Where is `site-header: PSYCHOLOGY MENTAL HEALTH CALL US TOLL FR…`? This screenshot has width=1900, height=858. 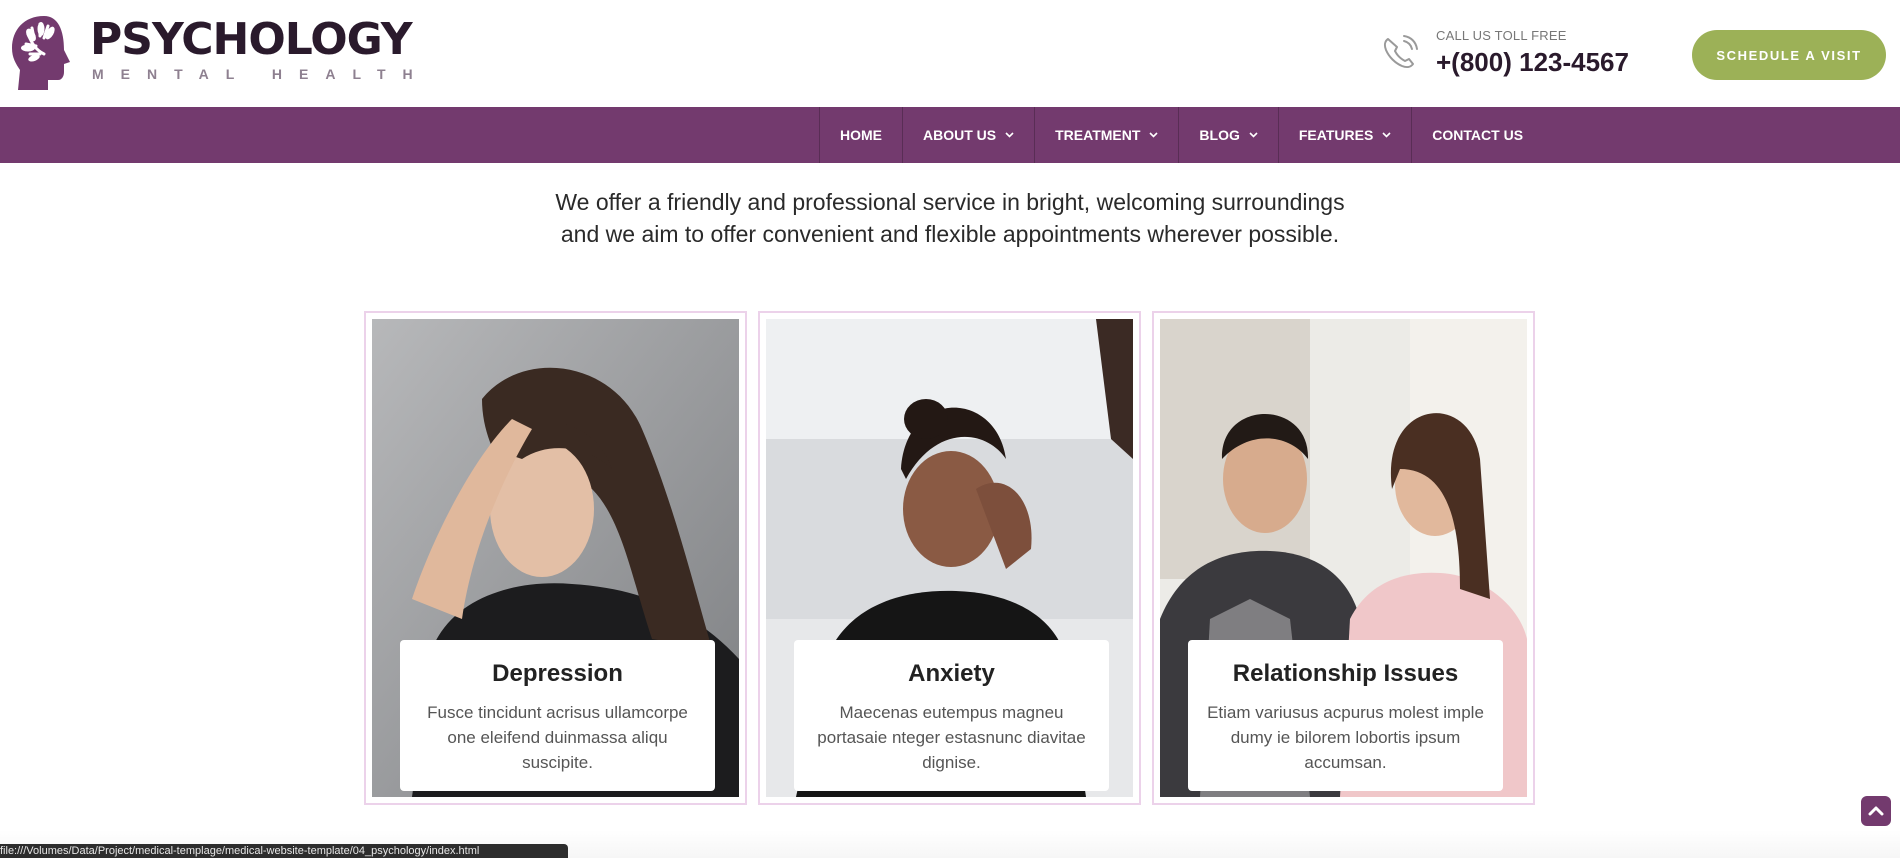 site-header: PSYCHOLOGY MENTAL HEALTH CALL US TOLL FR… is located at coordinates (950, 53).